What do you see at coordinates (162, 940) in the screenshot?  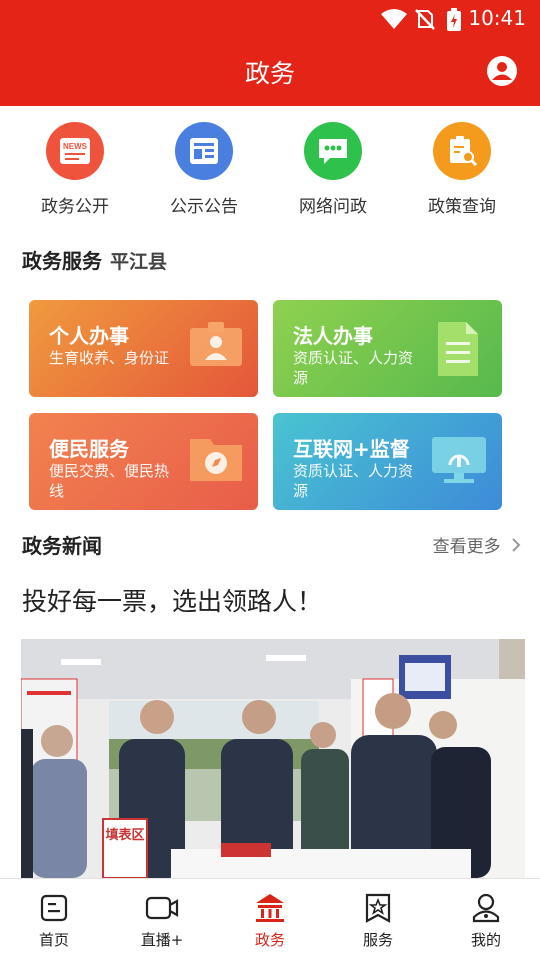 I see `tab-label: 直播+` at bounding box center [162, 940].